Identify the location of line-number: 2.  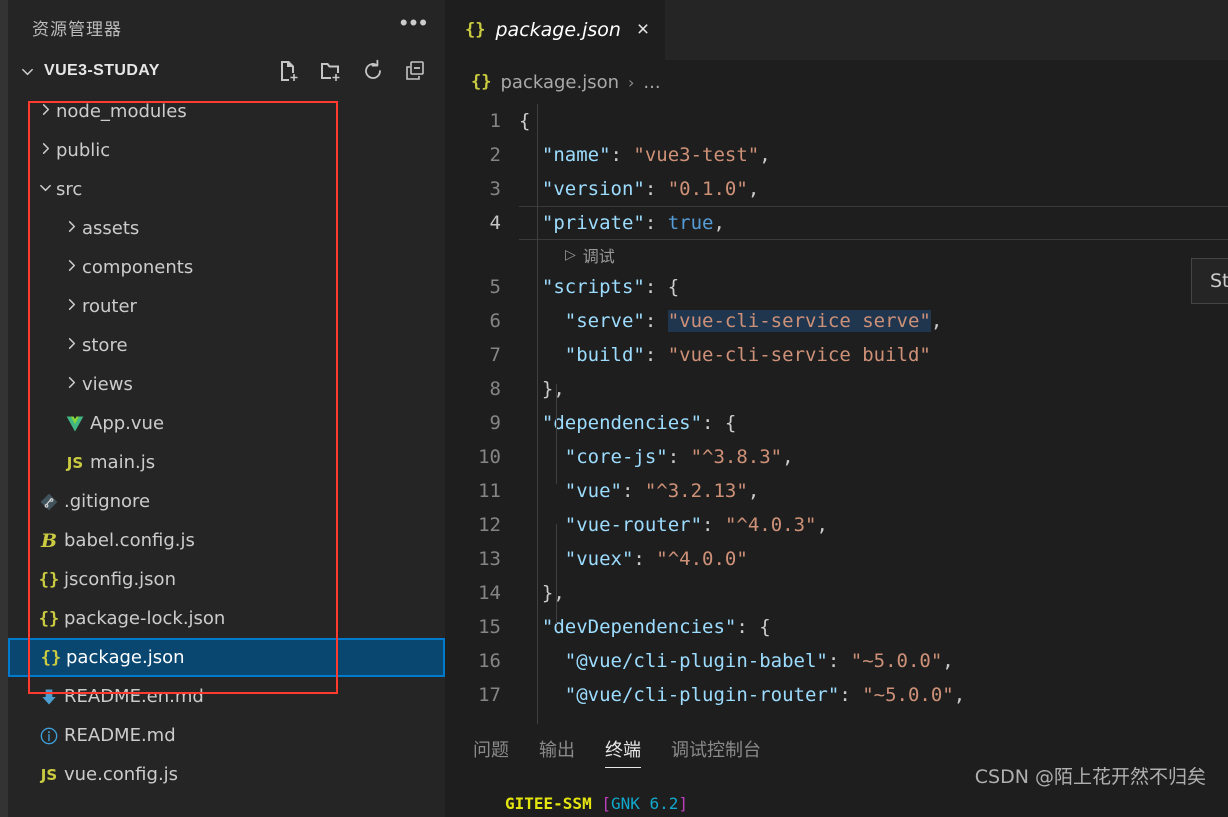
(495, 155).